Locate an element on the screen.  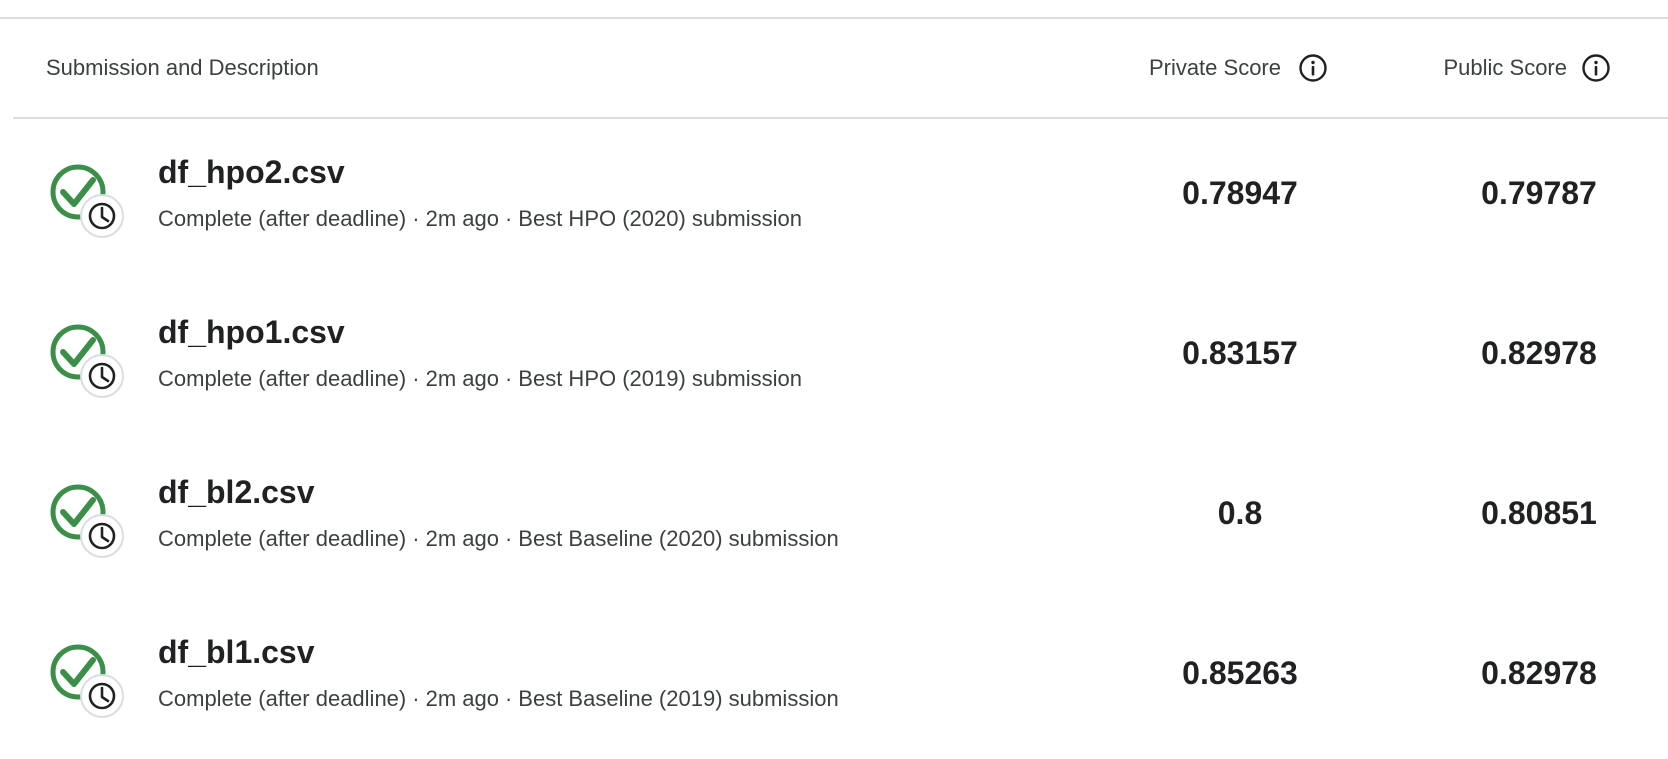
submission-column-header: Submission and Description is located at coordinates (182, 67).